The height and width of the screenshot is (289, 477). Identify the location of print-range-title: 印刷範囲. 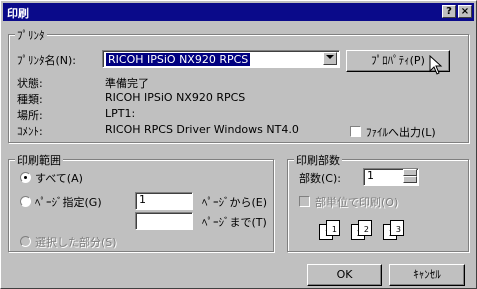
(39, 160).